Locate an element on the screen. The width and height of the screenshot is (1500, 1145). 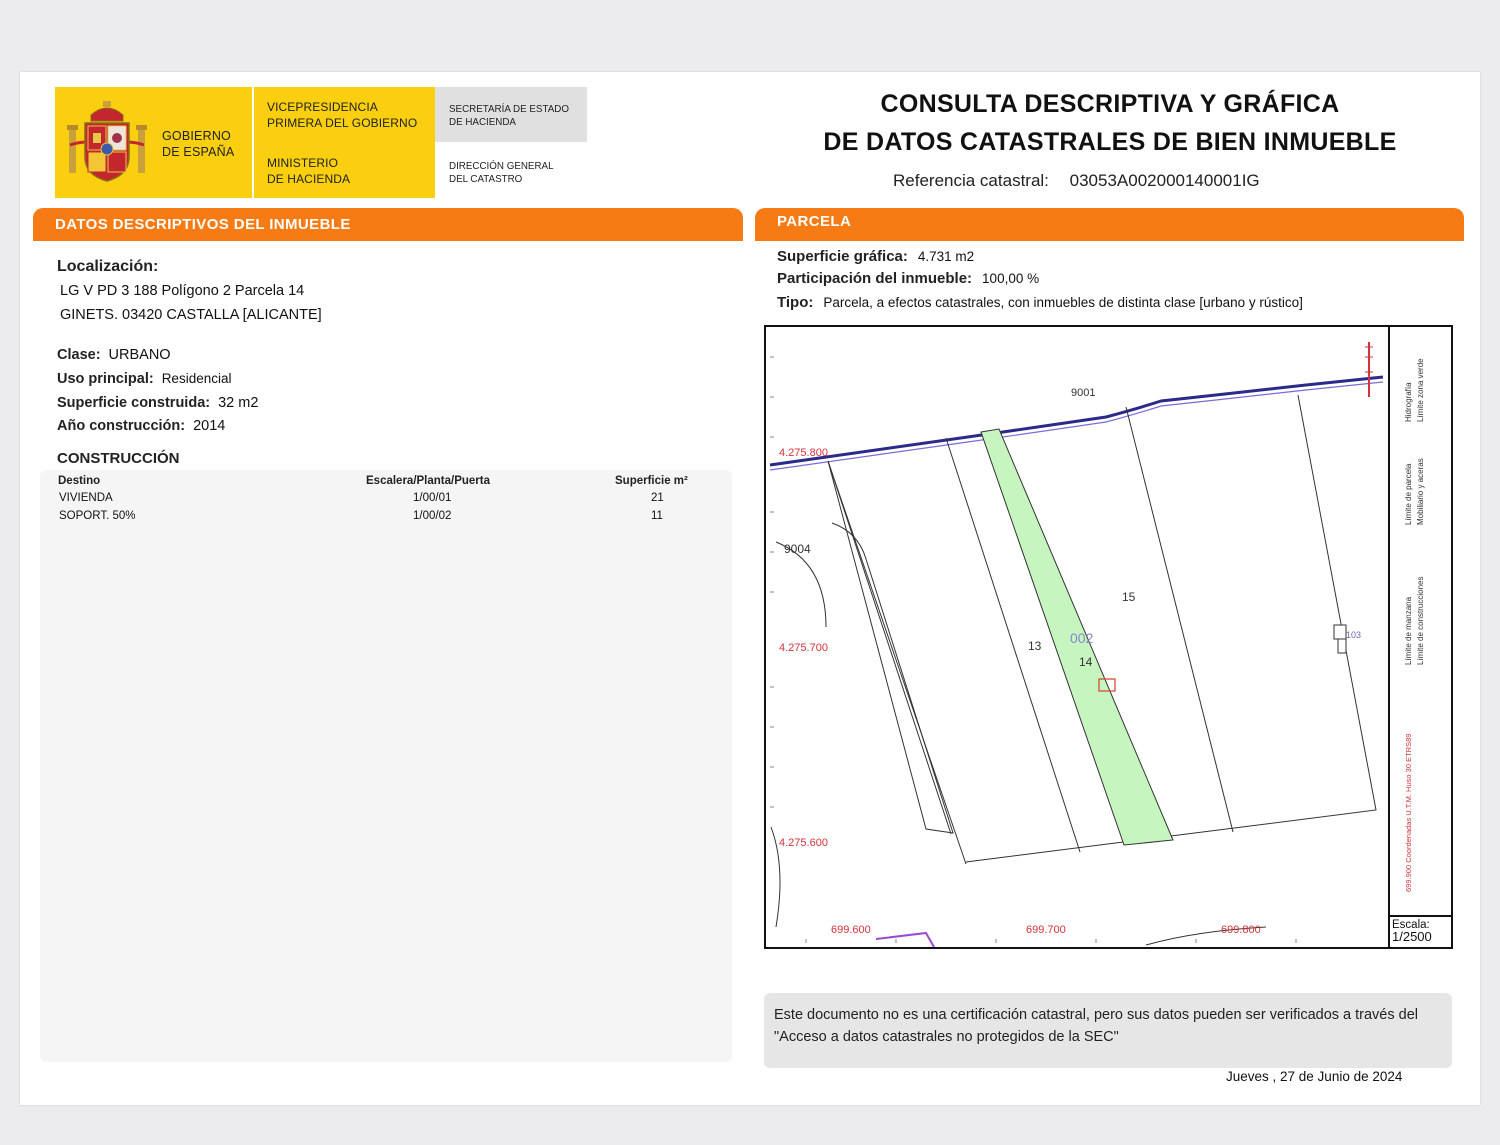
localizacion-line2: GINETS. 03420 CASTALLA [ALICANTE] is located at coordinates (191, 315).